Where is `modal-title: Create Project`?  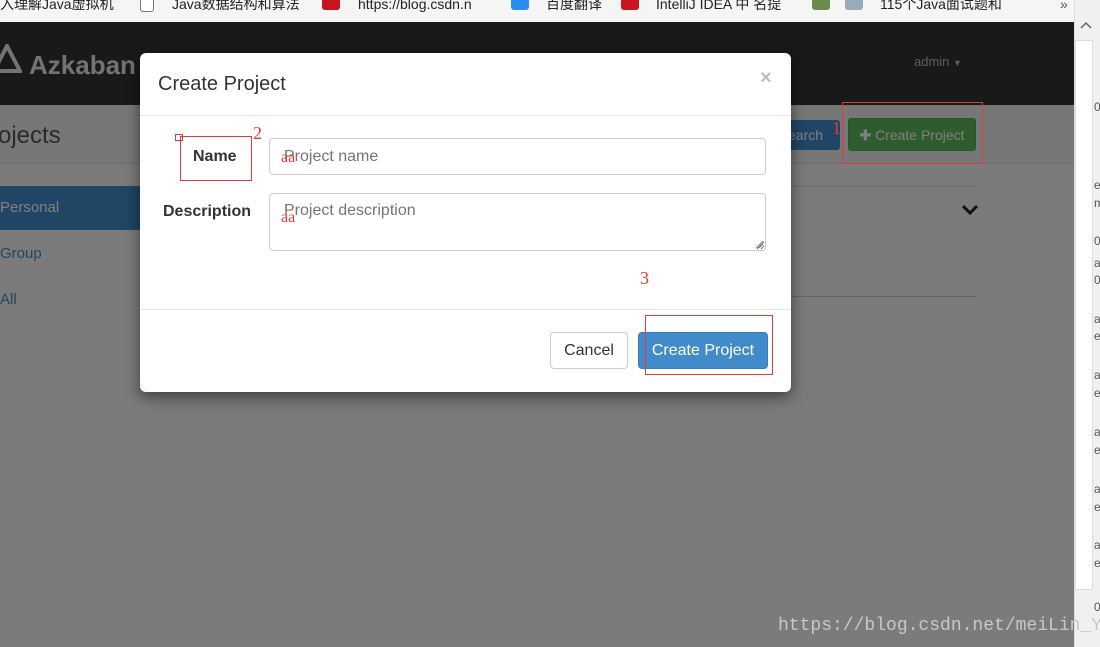 modal-title: Create Project is located at coordinates (222, 84).